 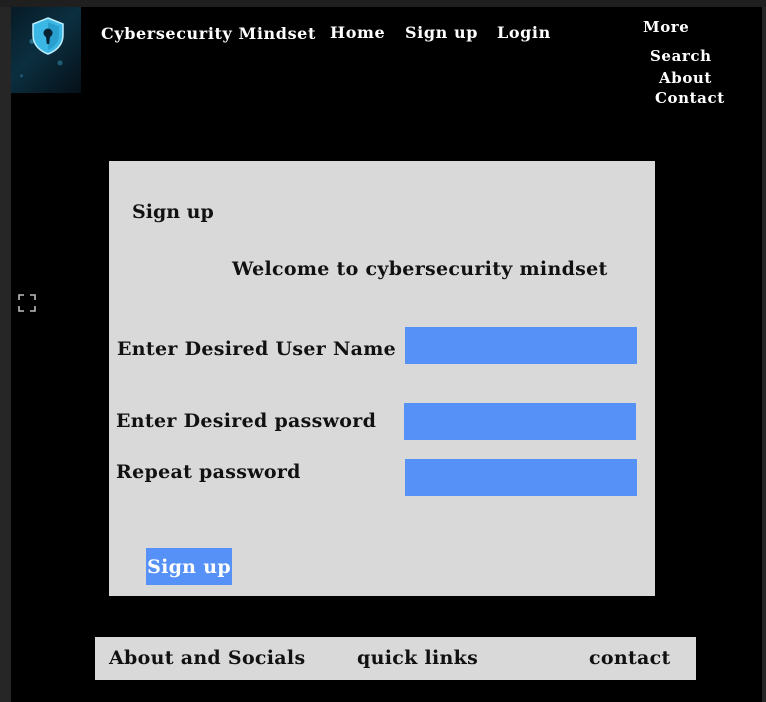 What do you see at coordinates (520, 421) in the screenshot?
I see `password-input` at bounding box center [520, 421].